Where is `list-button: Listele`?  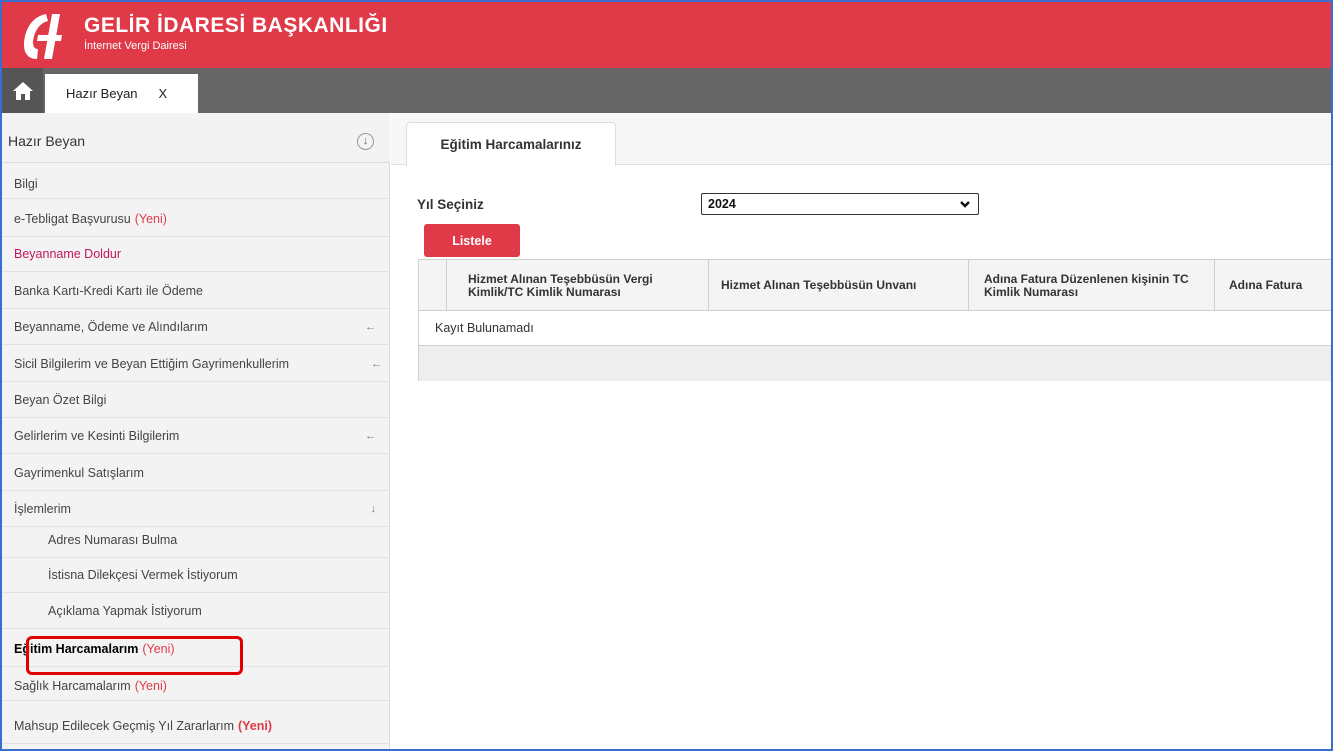
list-button: Listele is located at coordinates (472, 240).